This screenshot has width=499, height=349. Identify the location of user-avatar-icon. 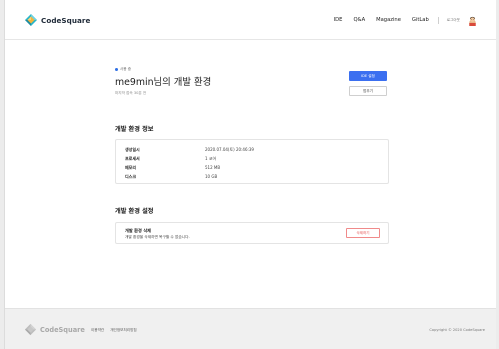
(472, 20).